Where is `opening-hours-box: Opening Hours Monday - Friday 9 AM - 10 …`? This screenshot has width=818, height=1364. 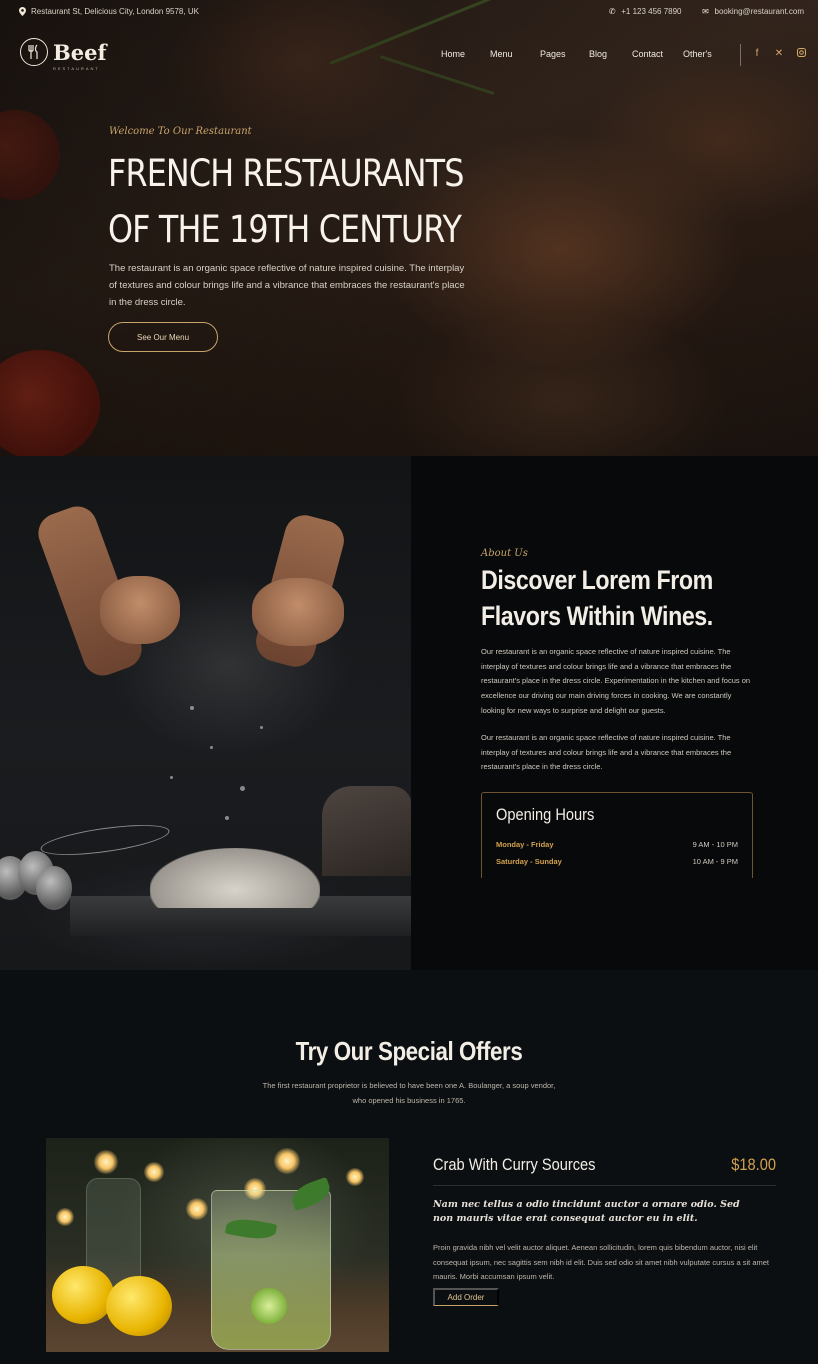 opening-hours-box: Opening Hours Monday - Friday 9 AM - 10 … is located at coordinates (617, 835).